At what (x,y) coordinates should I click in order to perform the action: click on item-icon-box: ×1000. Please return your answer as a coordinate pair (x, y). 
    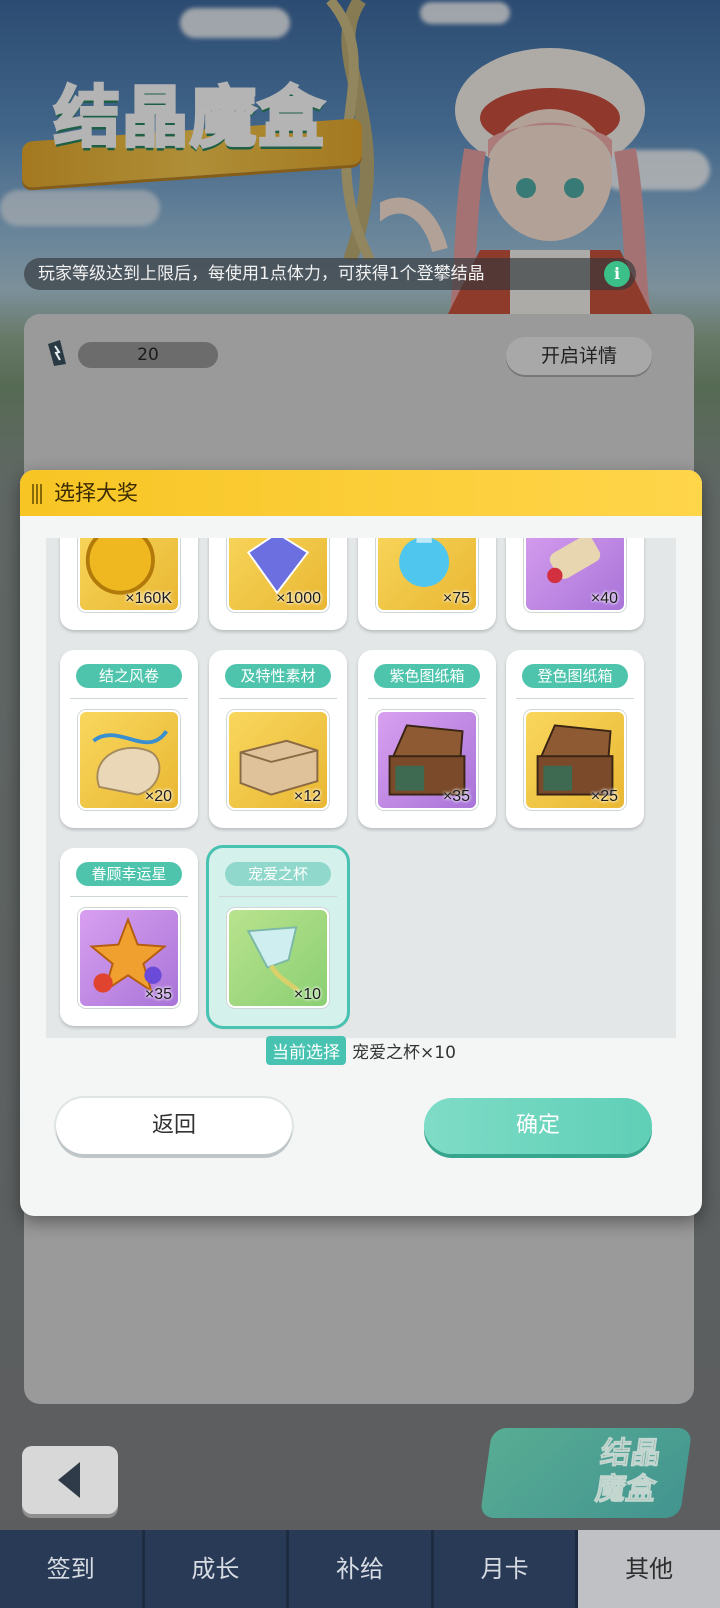
    Looking at the image, I should click on (278, 575).